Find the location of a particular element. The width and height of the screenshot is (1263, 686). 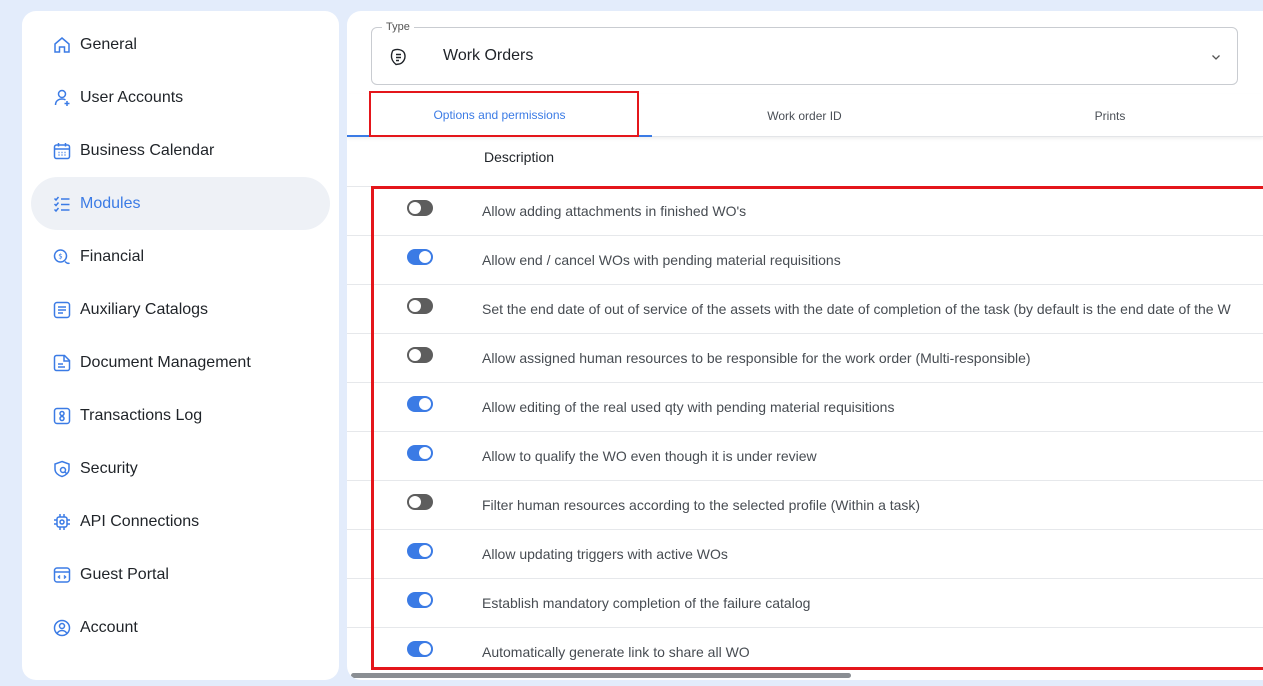

sidebar-item-label: API Connections is located at coordinates (140, 521).